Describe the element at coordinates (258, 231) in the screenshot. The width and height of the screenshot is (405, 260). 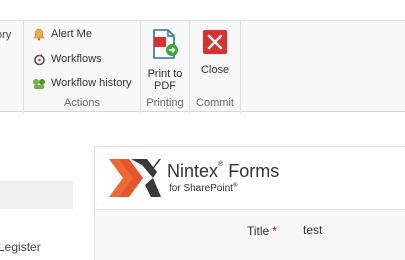
I see `title-label-text: Title` at that location.